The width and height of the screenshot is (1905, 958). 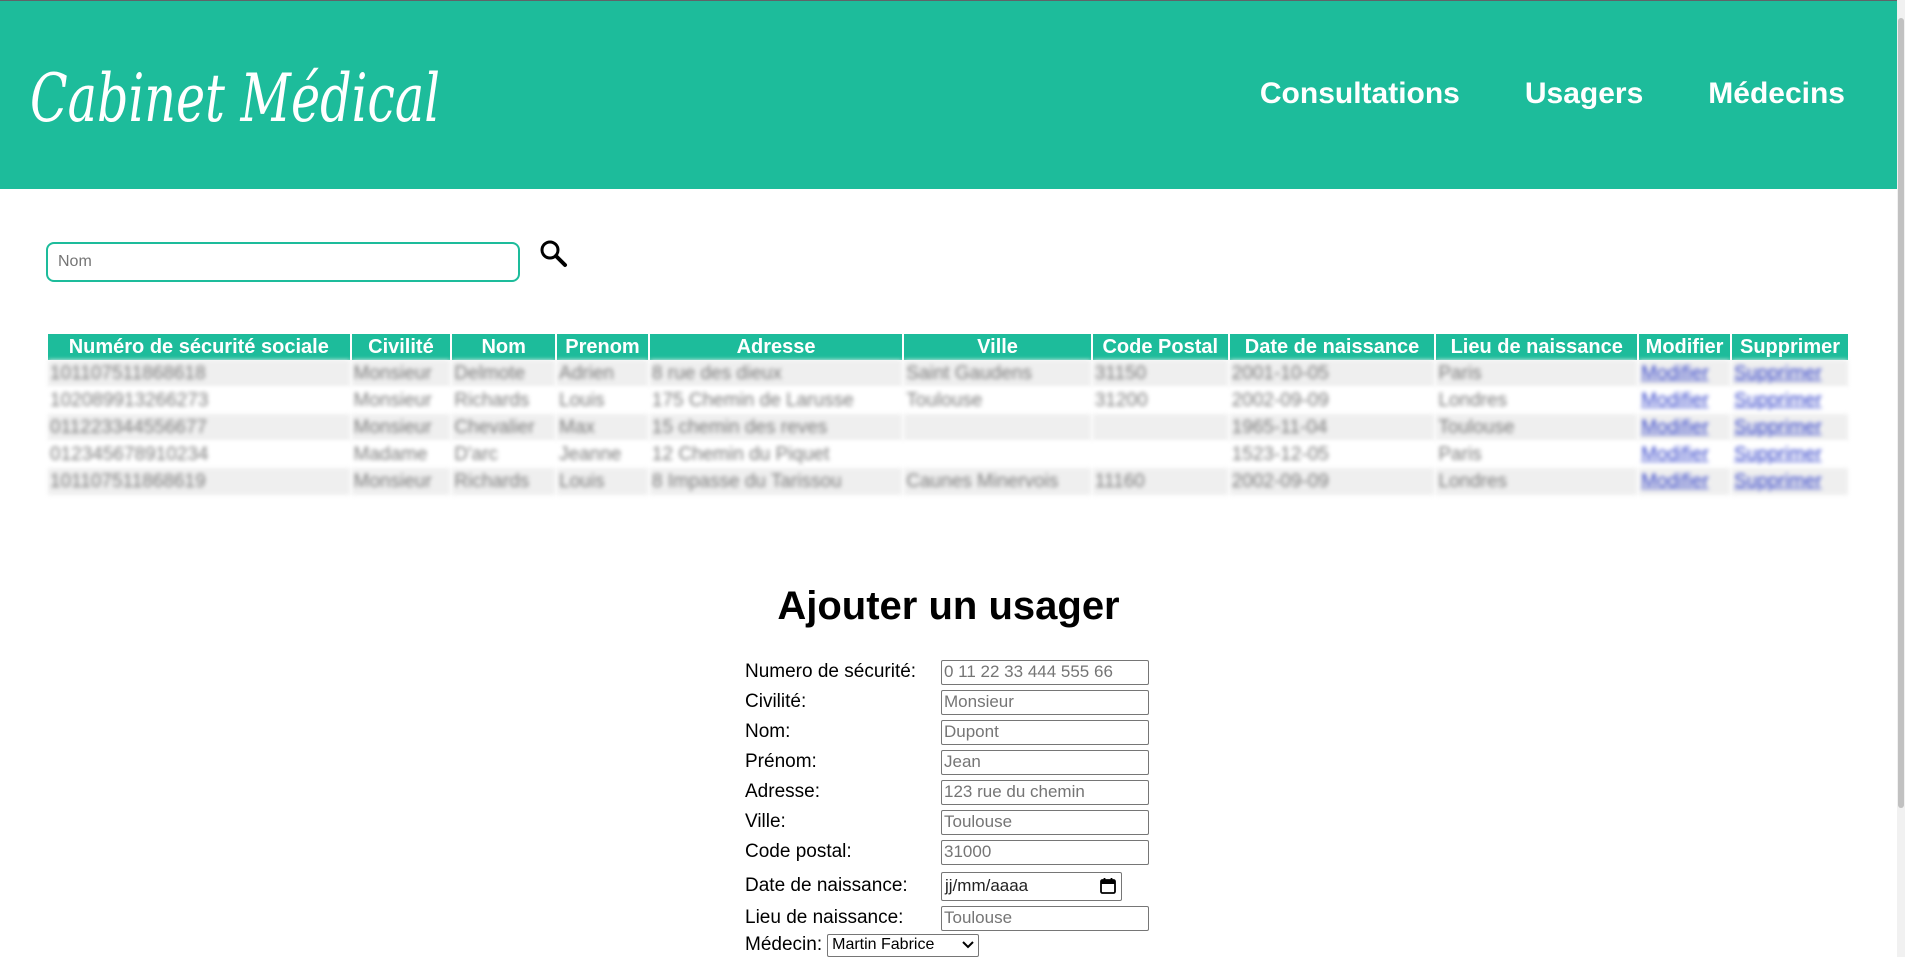 What do you see at coordinates (1045, 672) in the screenshot?
I see `nss-input` at bounding box center [1045, 672].